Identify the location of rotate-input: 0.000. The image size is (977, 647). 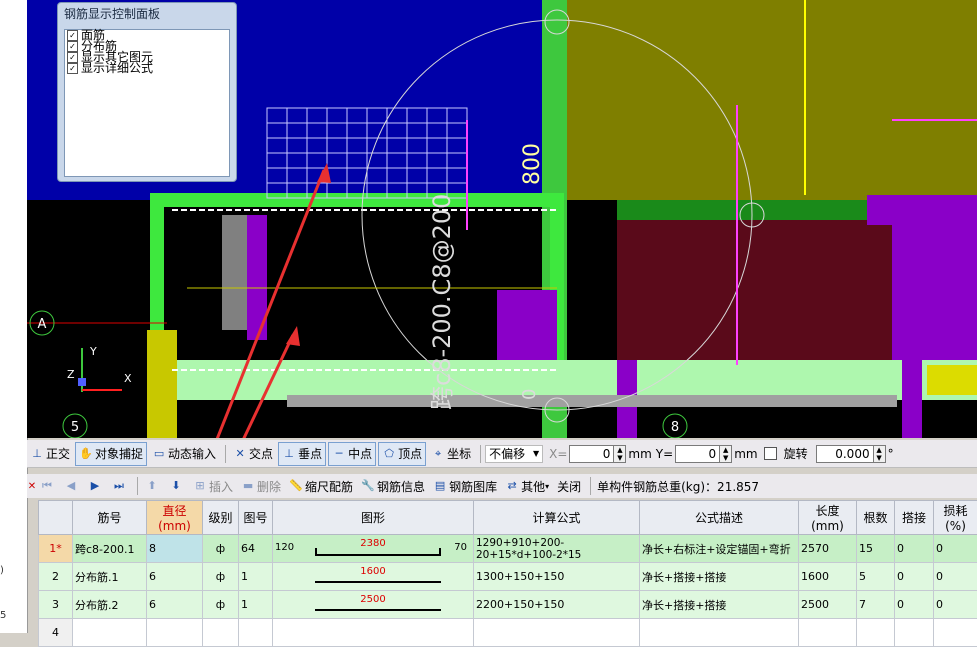
(845, 454).